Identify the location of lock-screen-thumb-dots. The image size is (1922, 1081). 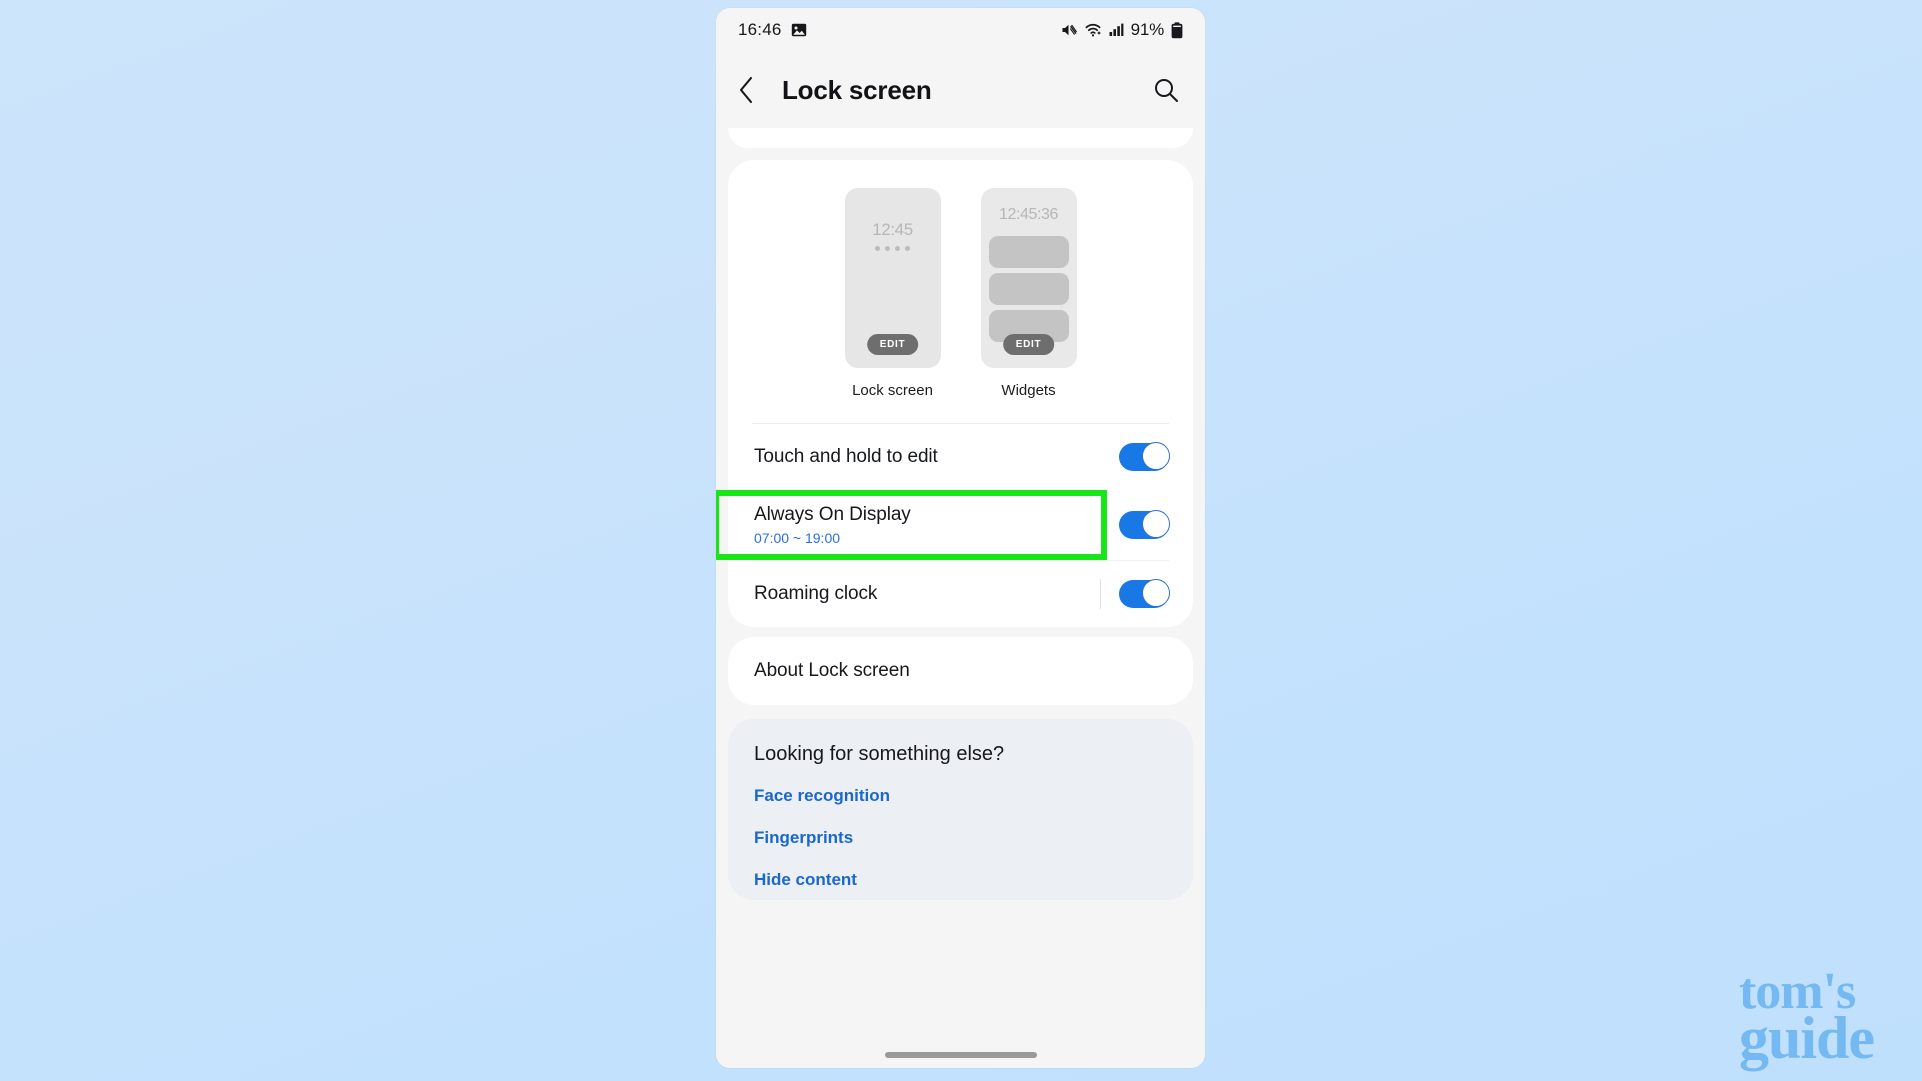
(893, 248).